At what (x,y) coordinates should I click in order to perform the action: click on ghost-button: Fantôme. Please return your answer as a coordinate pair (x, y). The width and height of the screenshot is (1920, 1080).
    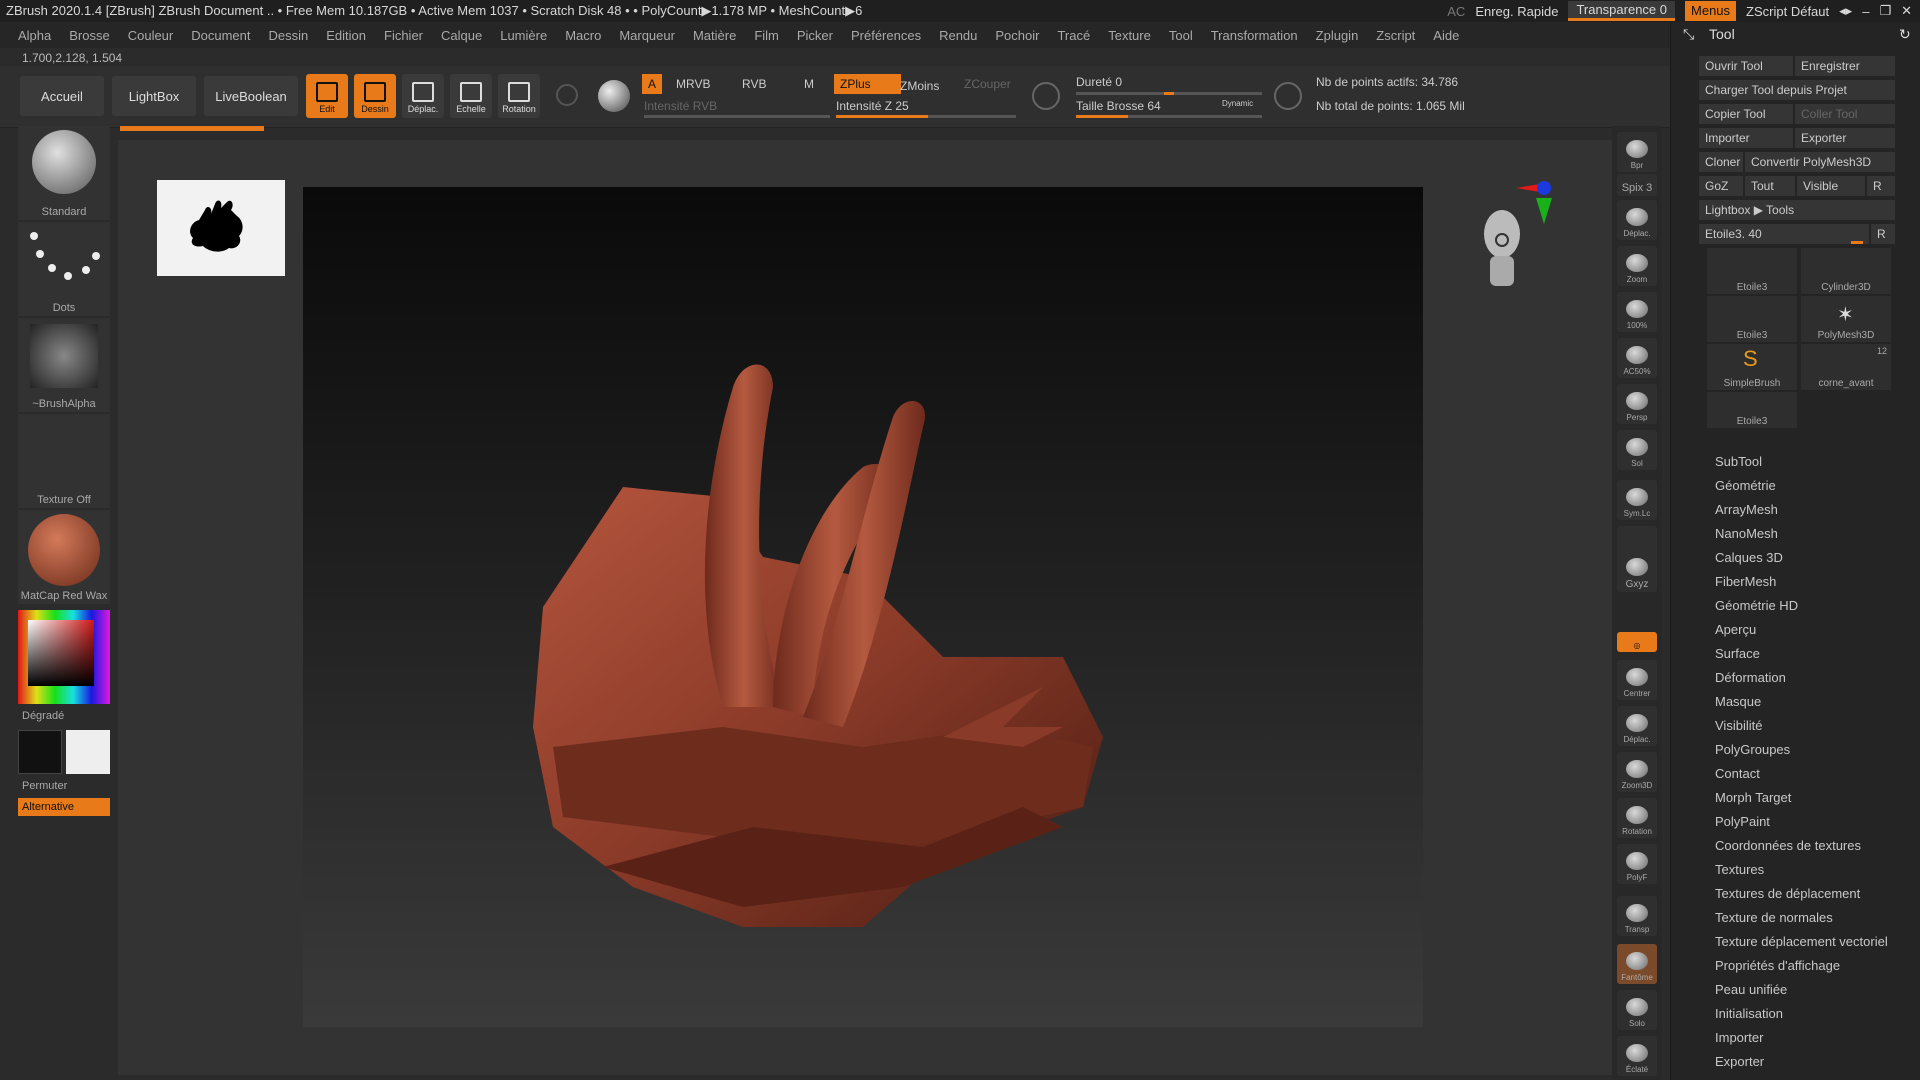
    Looking at the image, I should click on (1637, 964).